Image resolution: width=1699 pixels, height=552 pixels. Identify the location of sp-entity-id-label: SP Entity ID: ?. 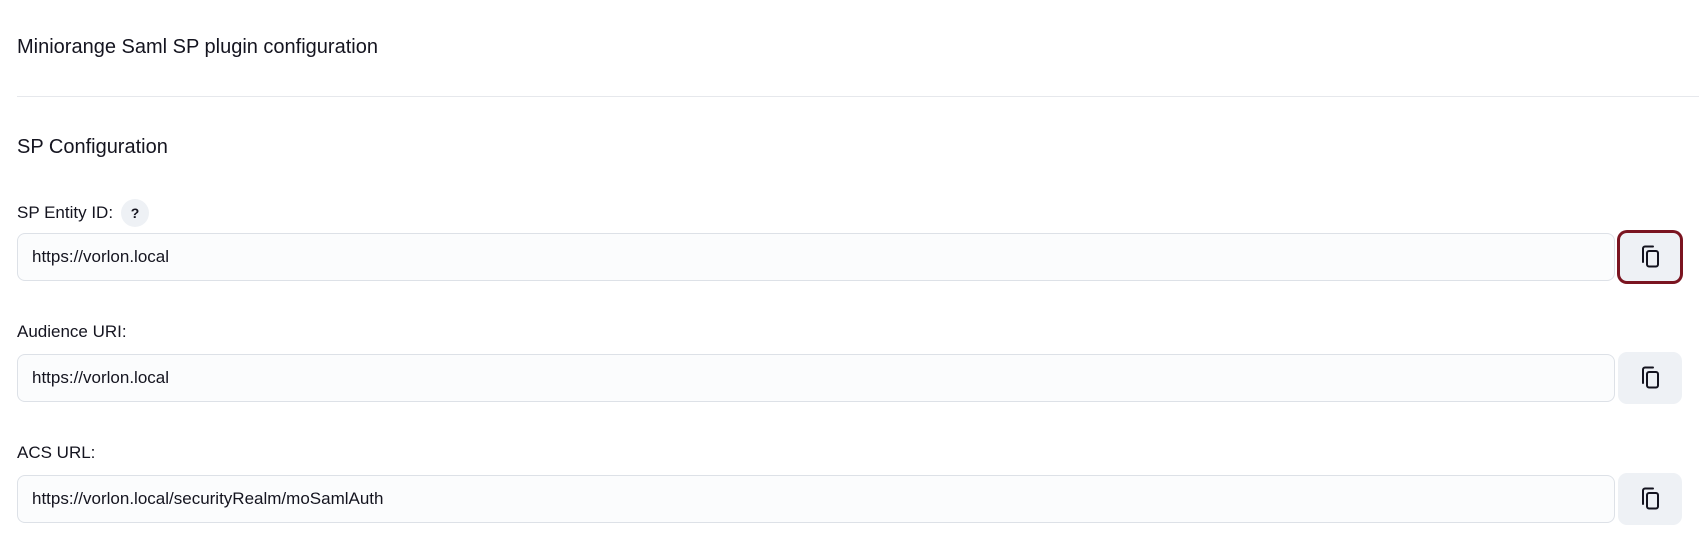
(83, 213).